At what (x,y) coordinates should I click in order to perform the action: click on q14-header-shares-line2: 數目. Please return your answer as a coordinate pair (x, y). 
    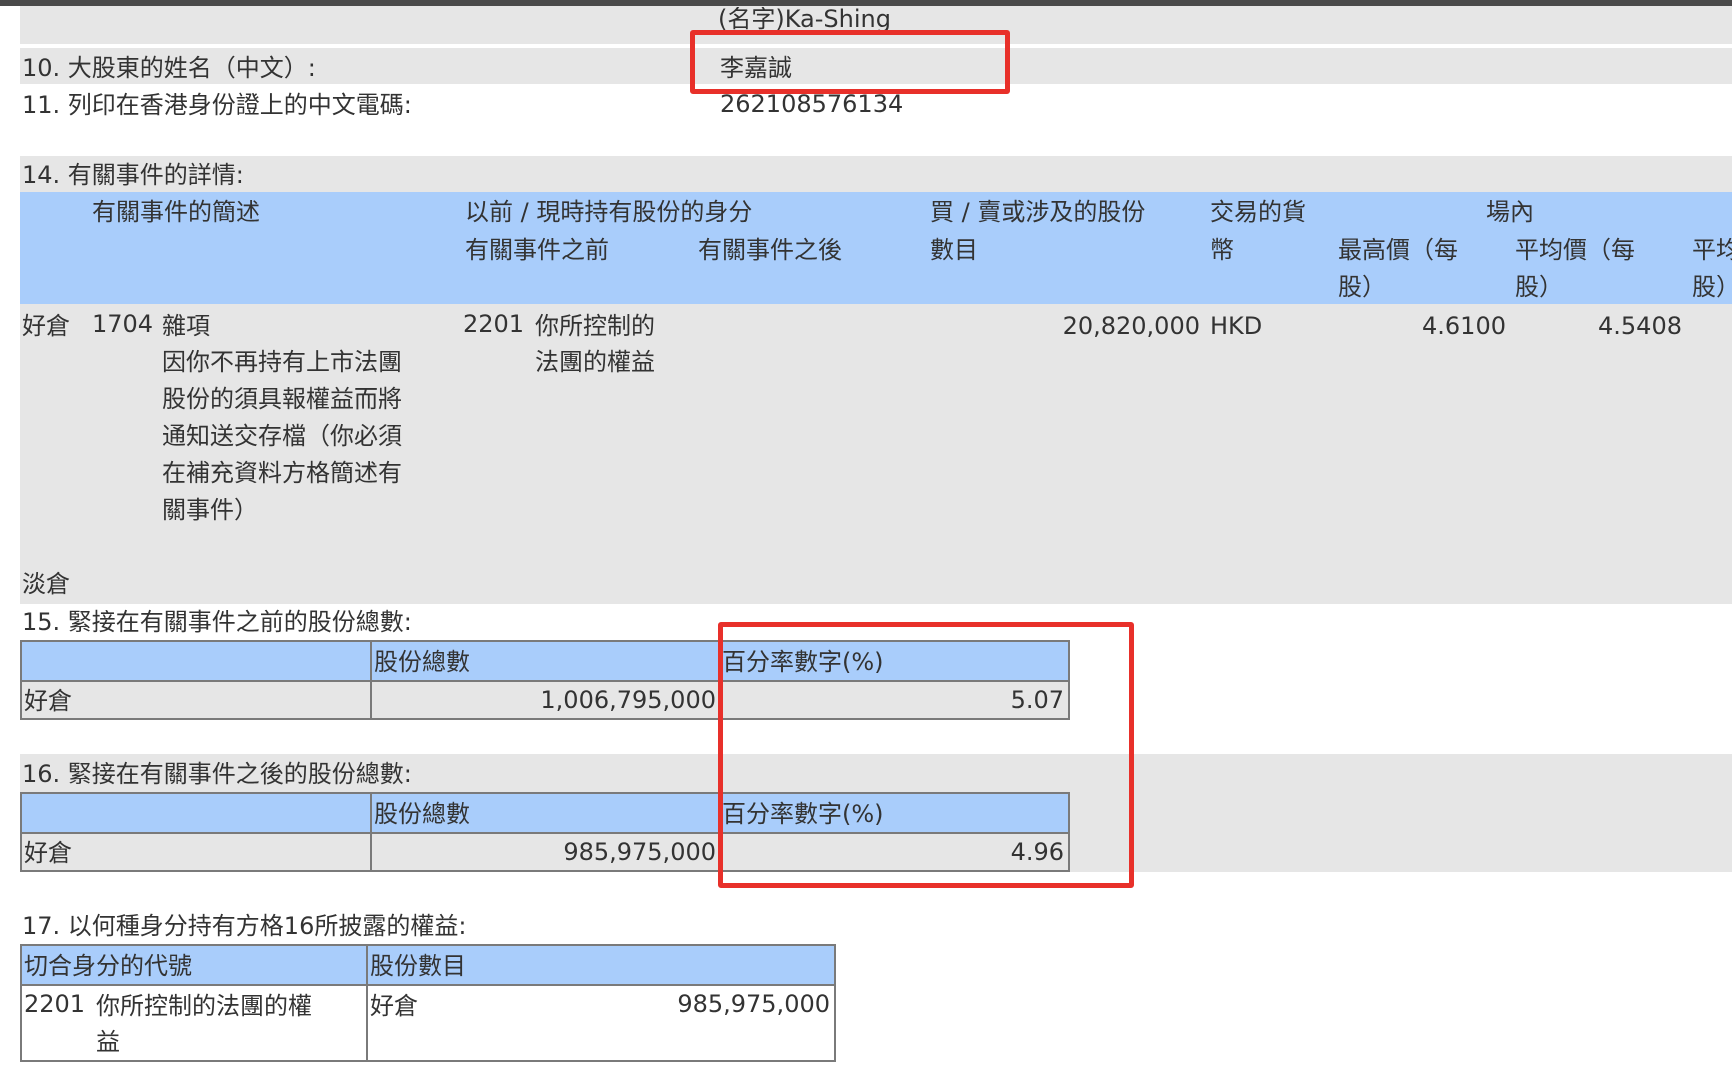
    Looking at the image, I should click on (954, 250).